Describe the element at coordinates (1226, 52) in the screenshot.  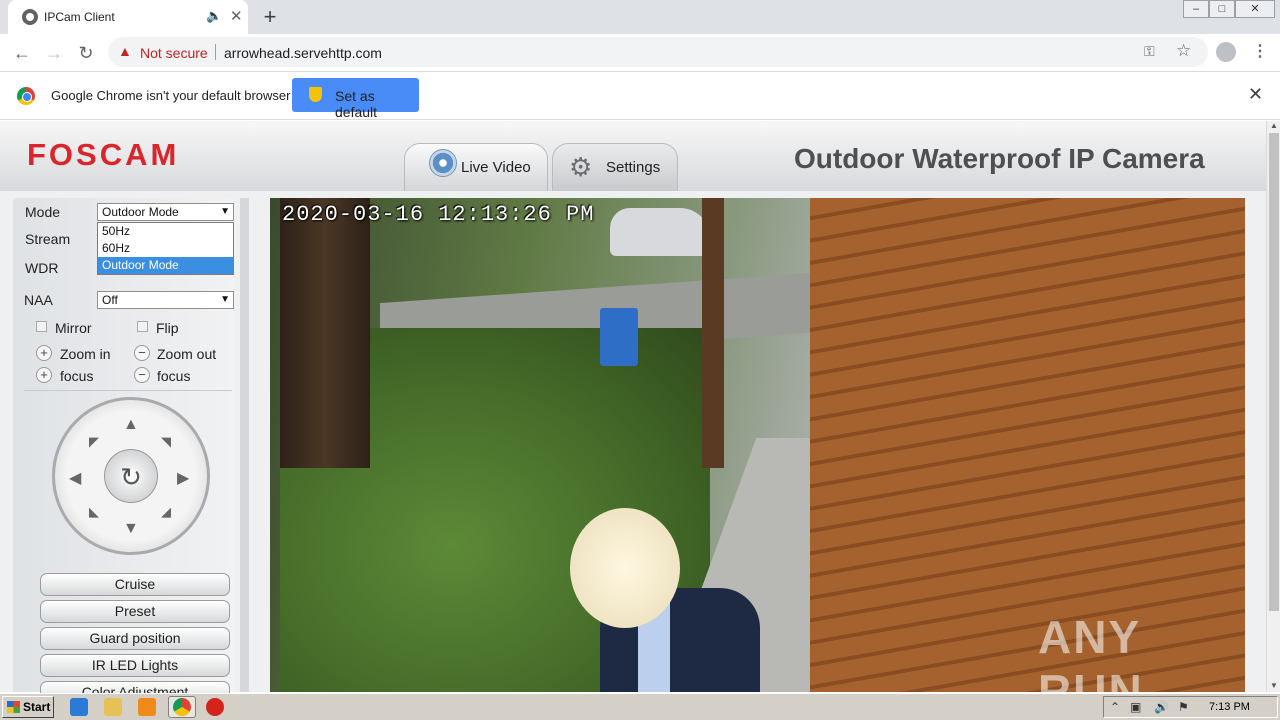
I see `profile-avatar-icon` at that location.